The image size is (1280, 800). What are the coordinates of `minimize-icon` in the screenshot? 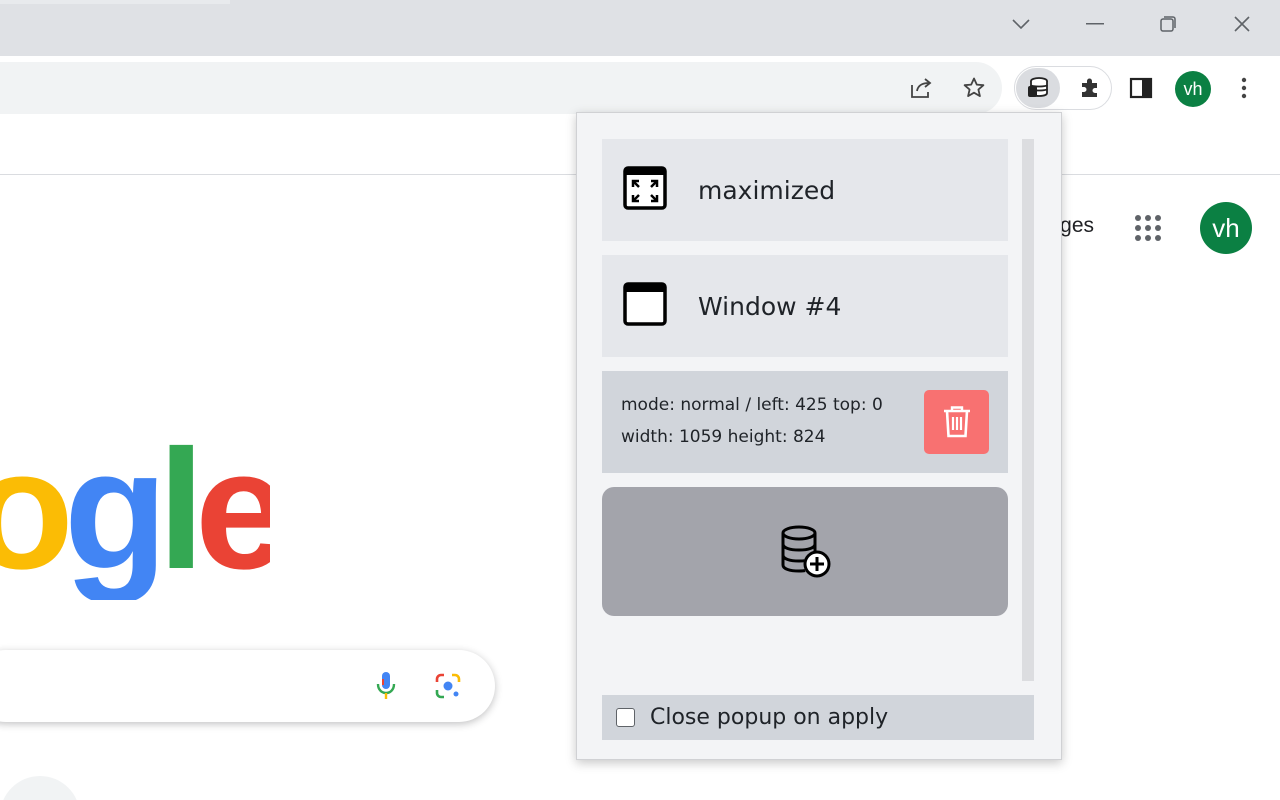 It's located at (1095, 24).